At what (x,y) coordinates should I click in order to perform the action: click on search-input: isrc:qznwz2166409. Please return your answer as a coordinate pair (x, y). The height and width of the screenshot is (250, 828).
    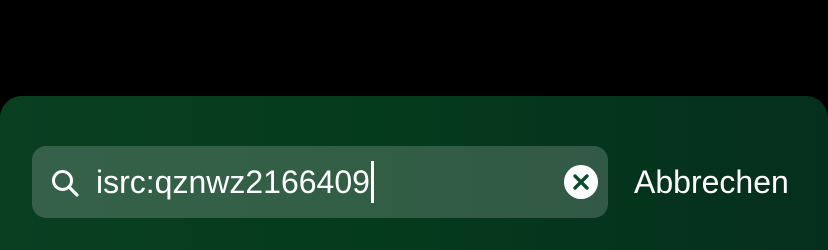
    Looking at the image, I should click on (235, 182).